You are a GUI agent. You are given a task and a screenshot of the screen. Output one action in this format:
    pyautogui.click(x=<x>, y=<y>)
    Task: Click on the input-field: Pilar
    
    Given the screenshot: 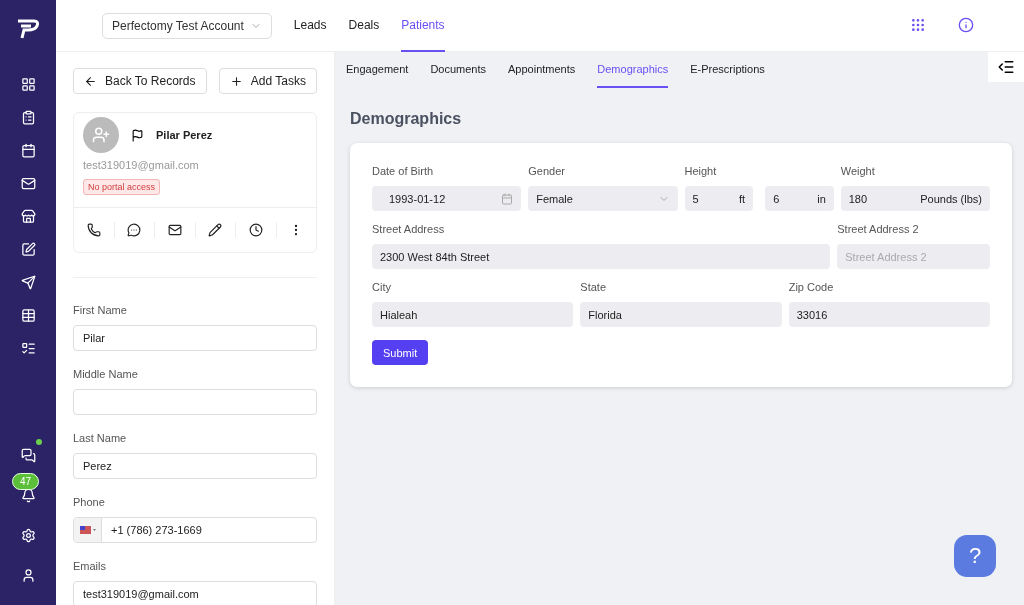 What is the action you would take?
    pyautogui.click(x=195, y=338)
    